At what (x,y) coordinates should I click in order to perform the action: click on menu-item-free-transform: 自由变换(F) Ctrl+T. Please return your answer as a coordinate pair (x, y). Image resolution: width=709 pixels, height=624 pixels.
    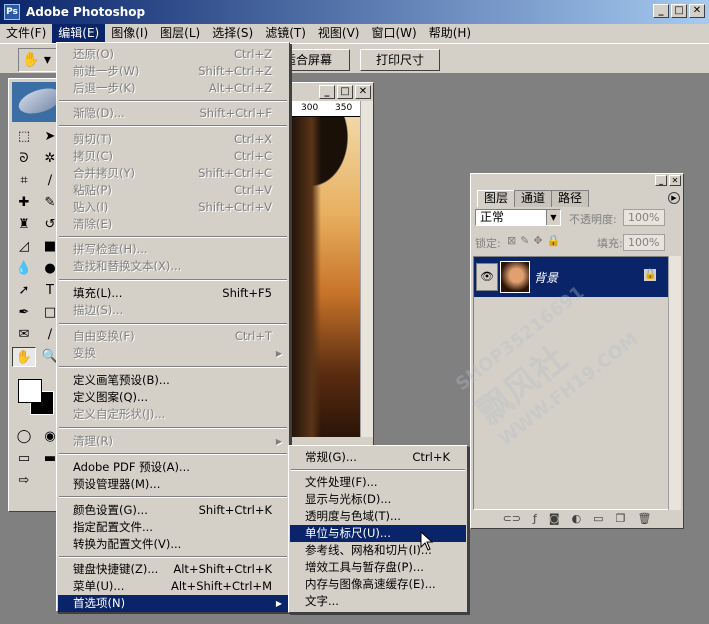
    Looking at the image, I should click on (173, 336).